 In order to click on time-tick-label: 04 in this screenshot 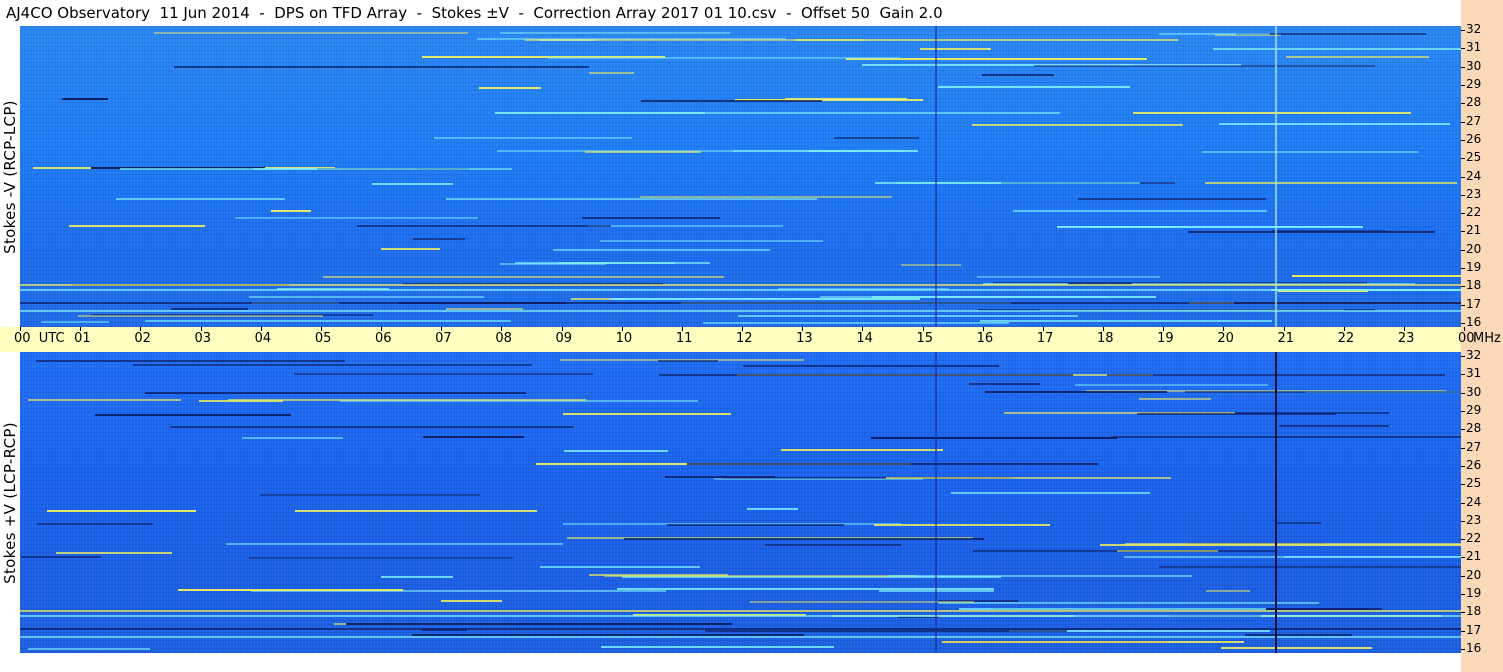, I will do `click(263, 338)`.